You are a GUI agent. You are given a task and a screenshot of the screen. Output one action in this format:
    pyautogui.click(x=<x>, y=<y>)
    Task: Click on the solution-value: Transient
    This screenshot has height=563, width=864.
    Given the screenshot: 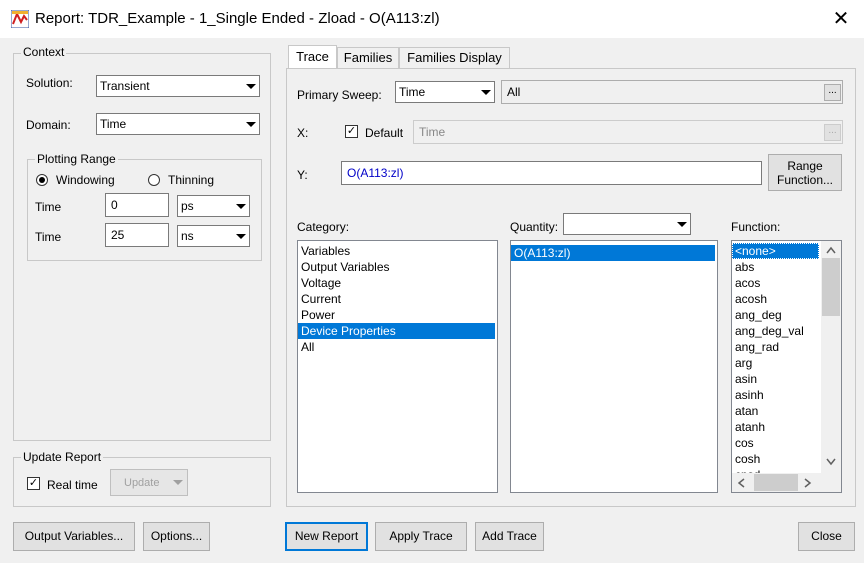 What is the action you would take?
    pyautogui.click(x=125, y=86)
    